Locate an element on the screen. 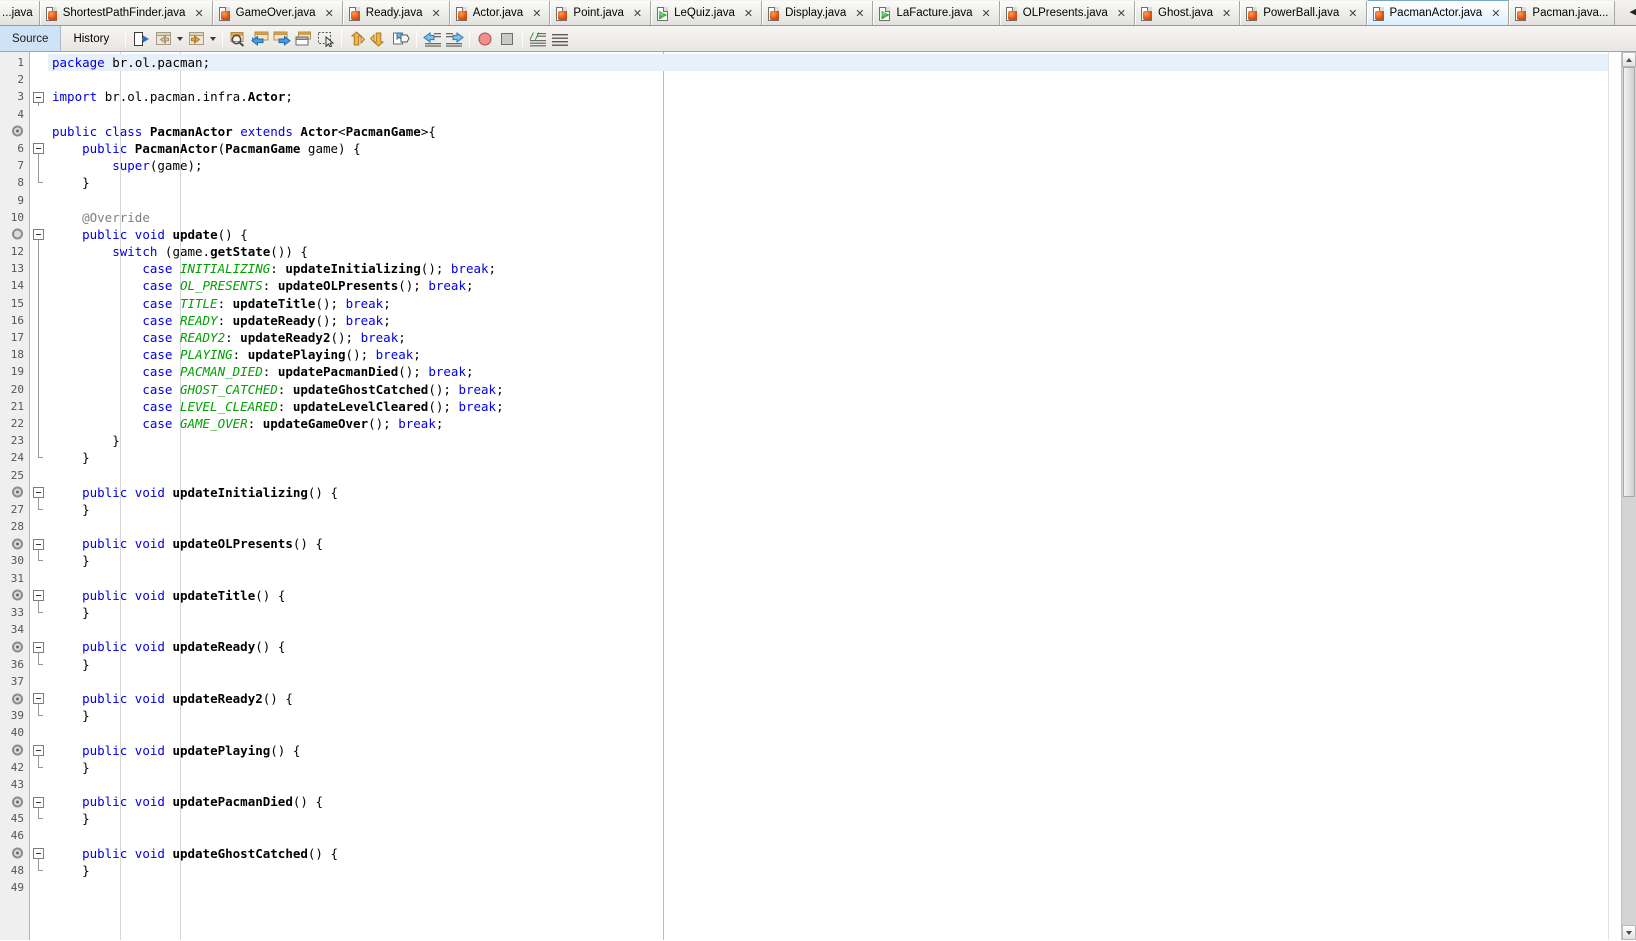 The image size is (1636, 941). line-number: 22 is located at coordinates (14, 423).